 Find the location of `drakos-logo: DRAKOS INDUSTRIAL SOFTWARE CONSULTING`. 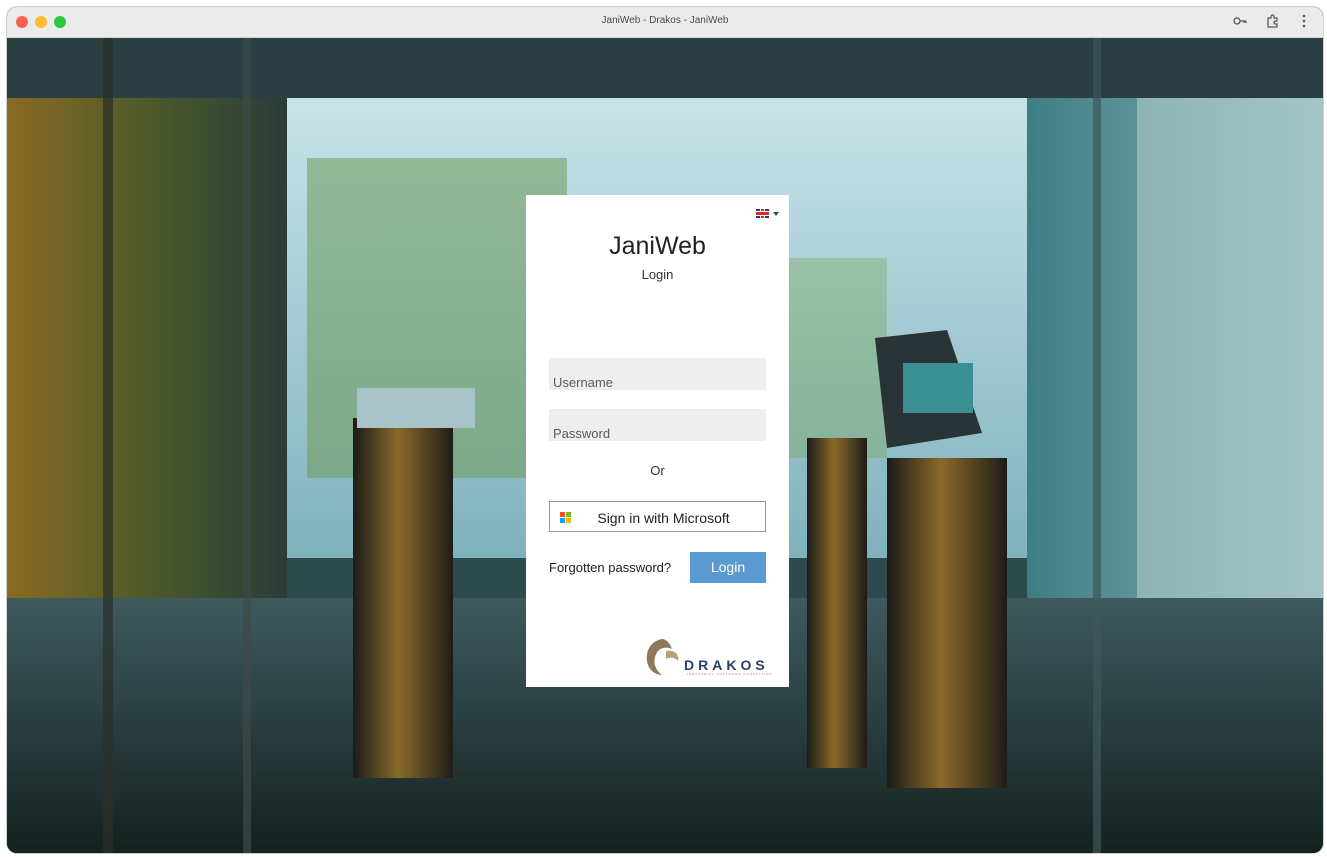

drakos-logo: DRAKOS INDUSTRIAL SOFTWARE CONSULTING is located at coordinates (710, 657).